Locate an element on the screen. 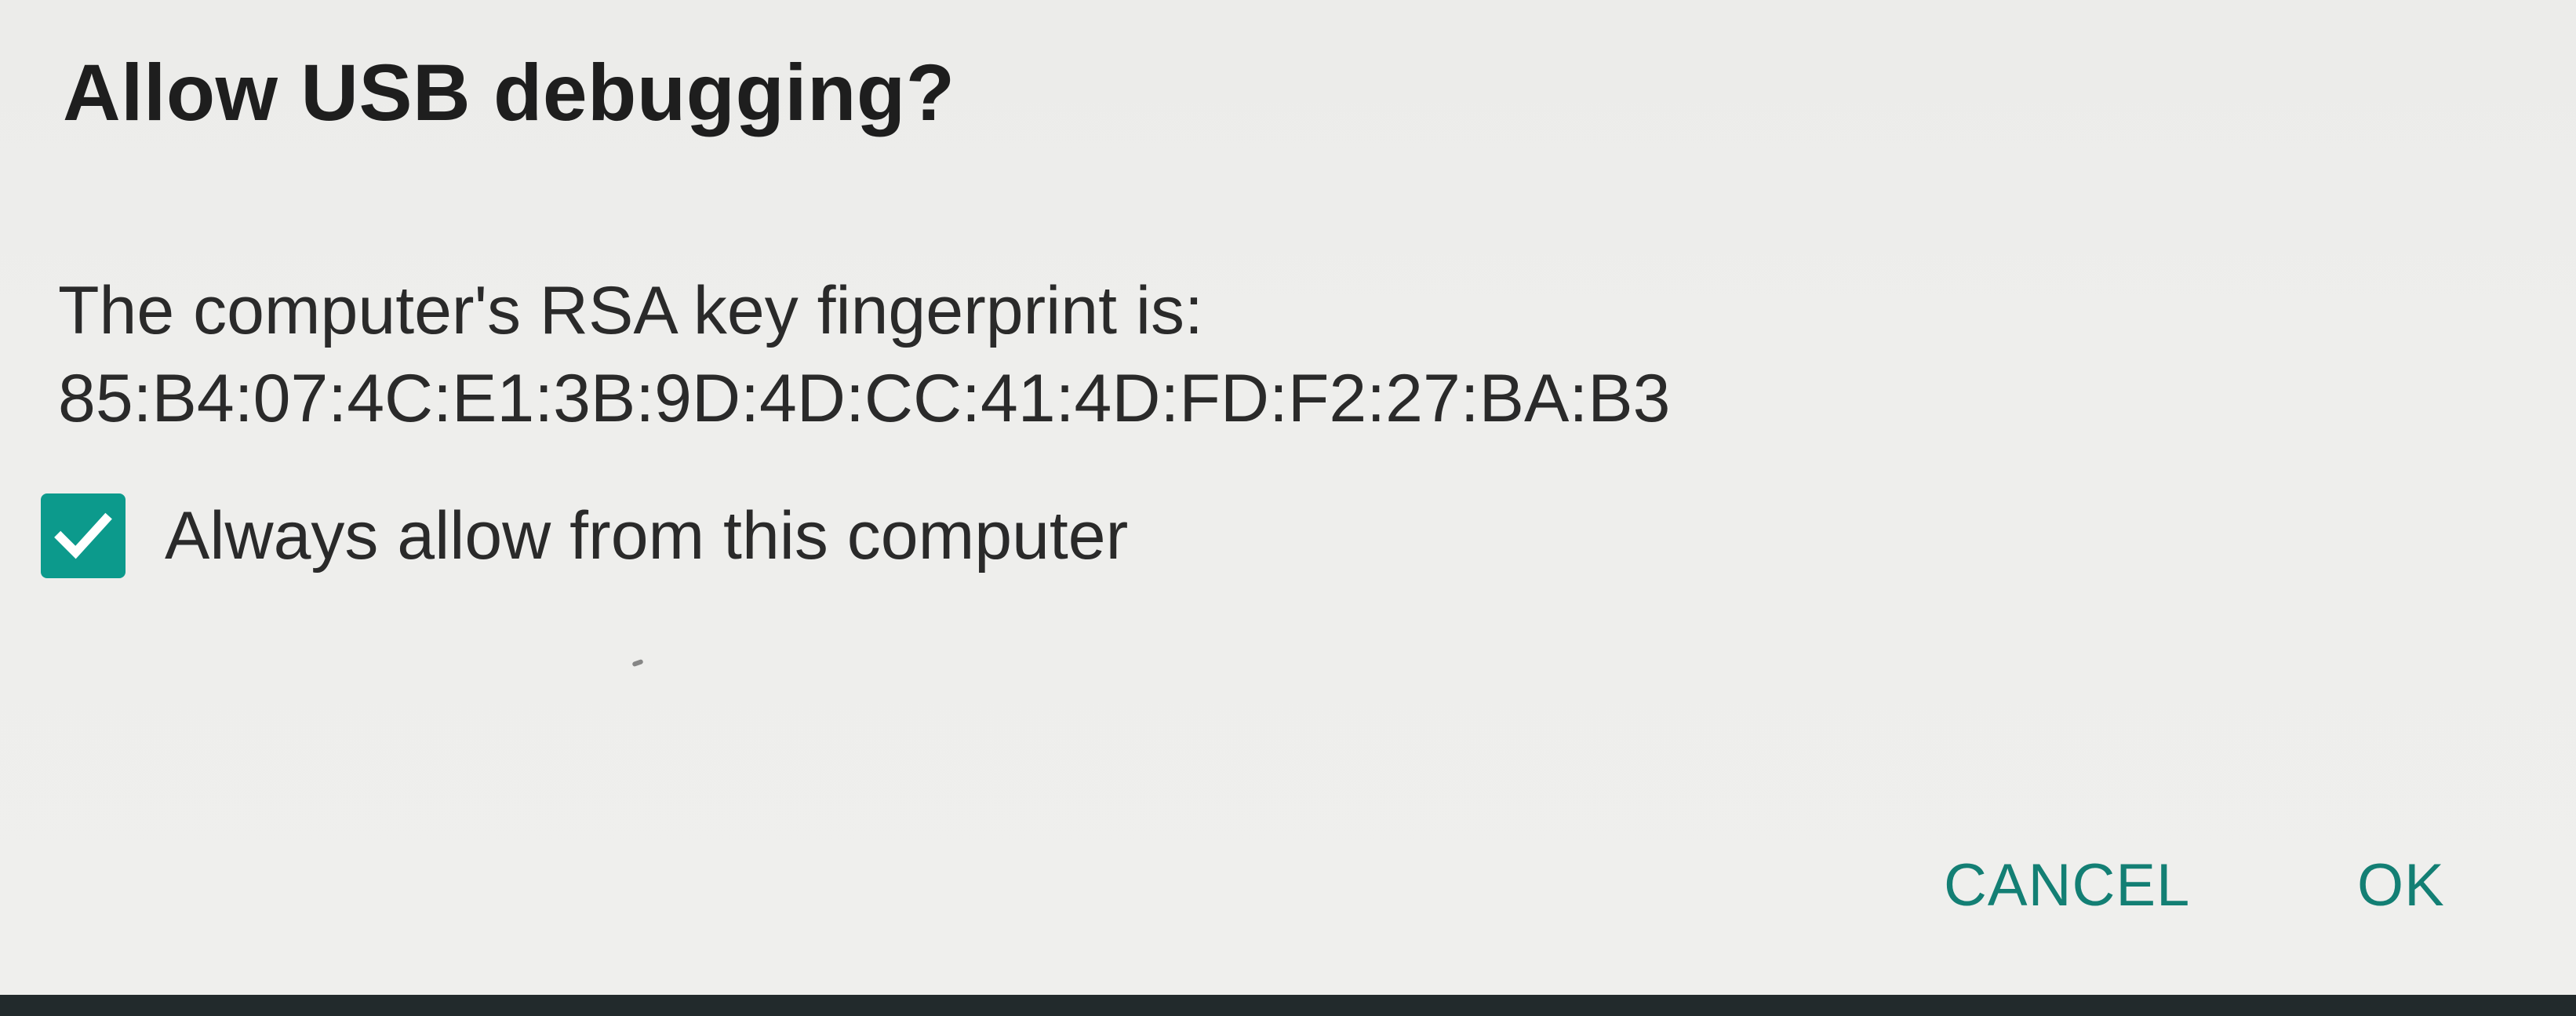 Image resolution: width=2576 pixels, height=1016 pixels. always-allow-checkbox is located at coordinates (83, 535).